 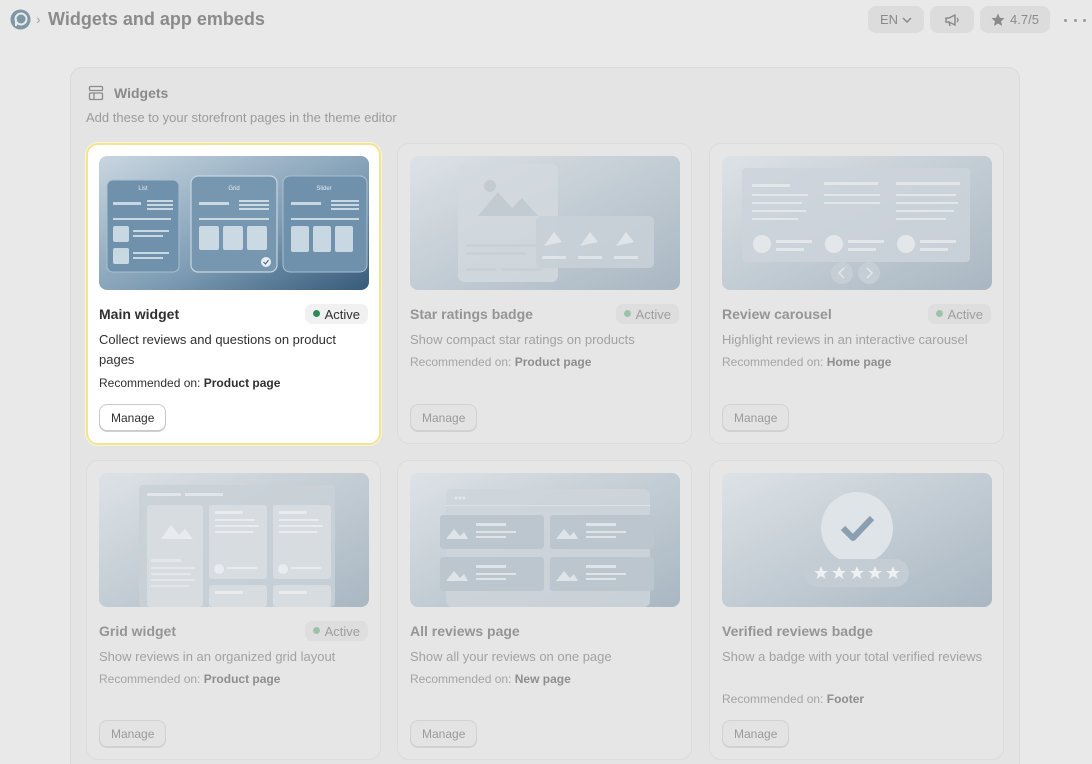 What do you see at coordinates (20, 19) in the screenshot?
I see `app-logo-icon` at bounding box center [20, 19].